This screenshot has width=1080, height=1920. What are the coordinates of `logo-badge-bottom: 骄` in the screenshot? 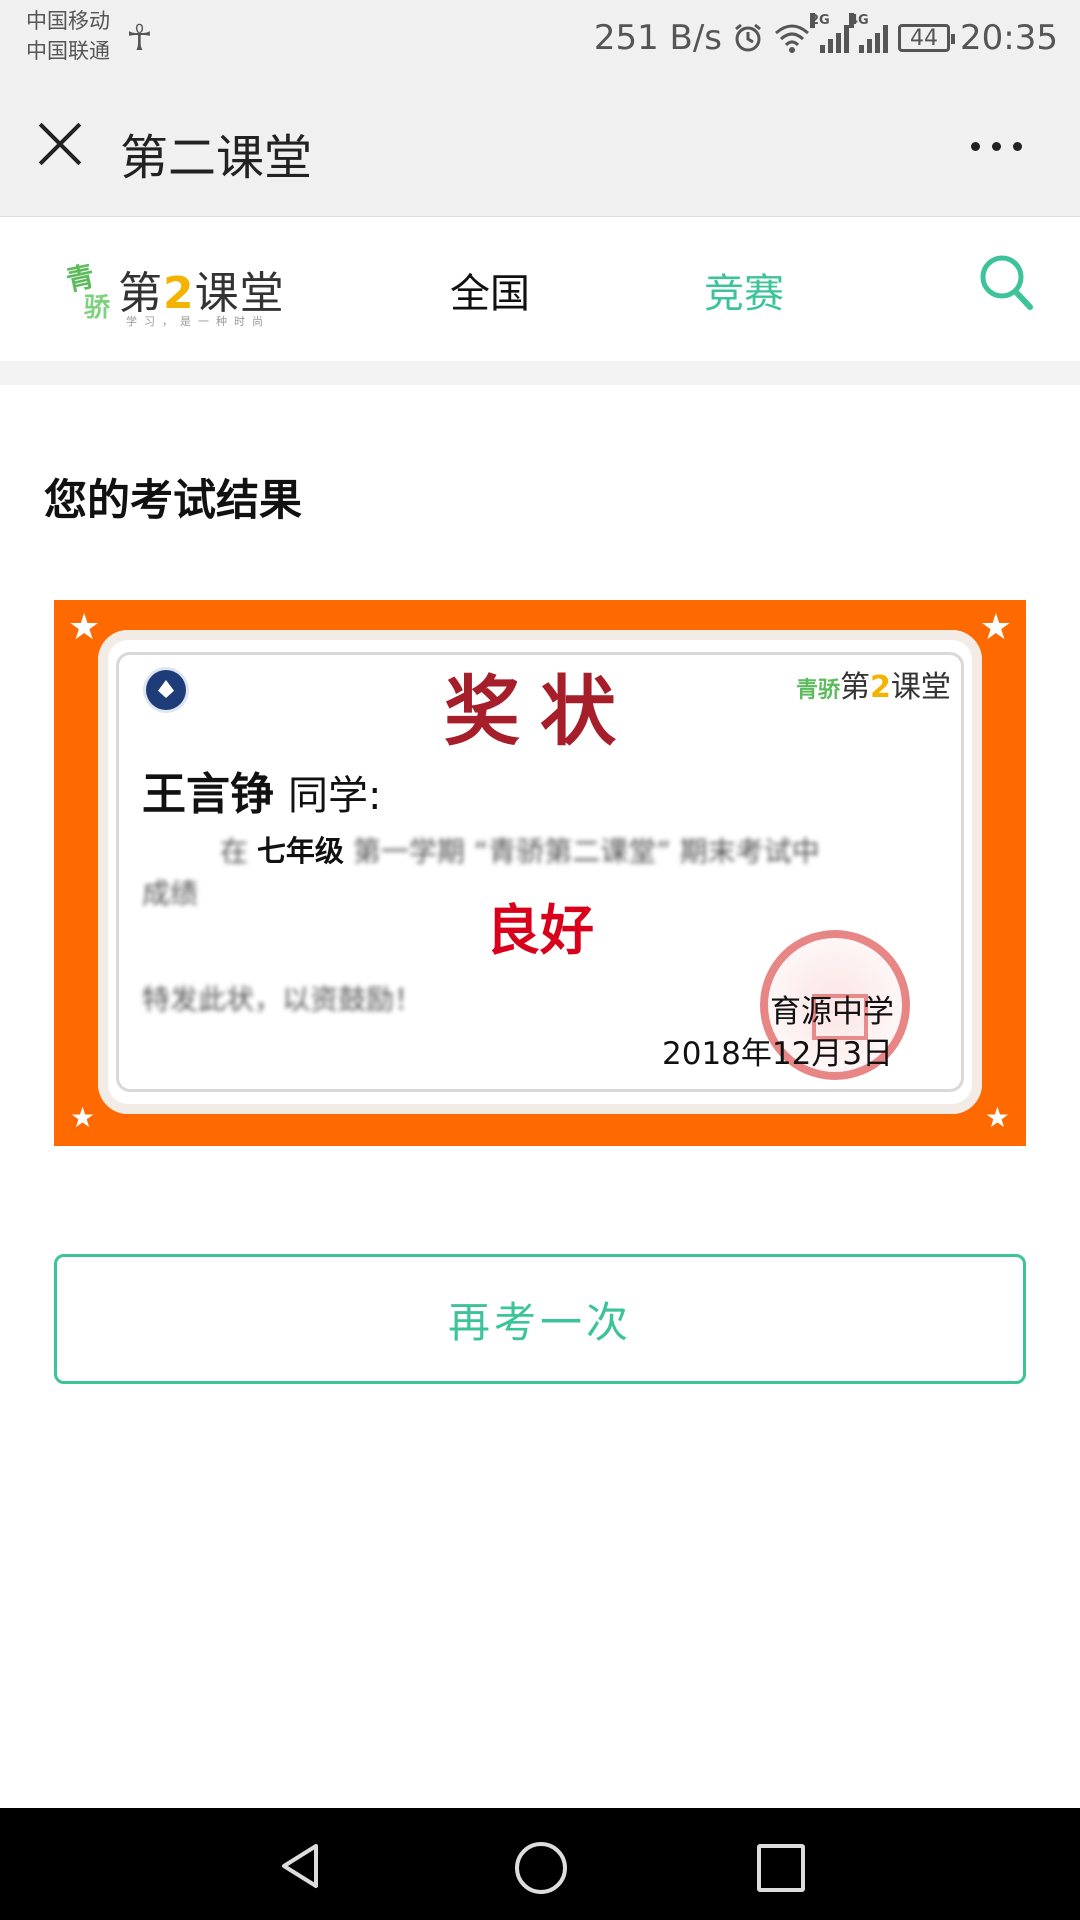 It's located at (97, 308).